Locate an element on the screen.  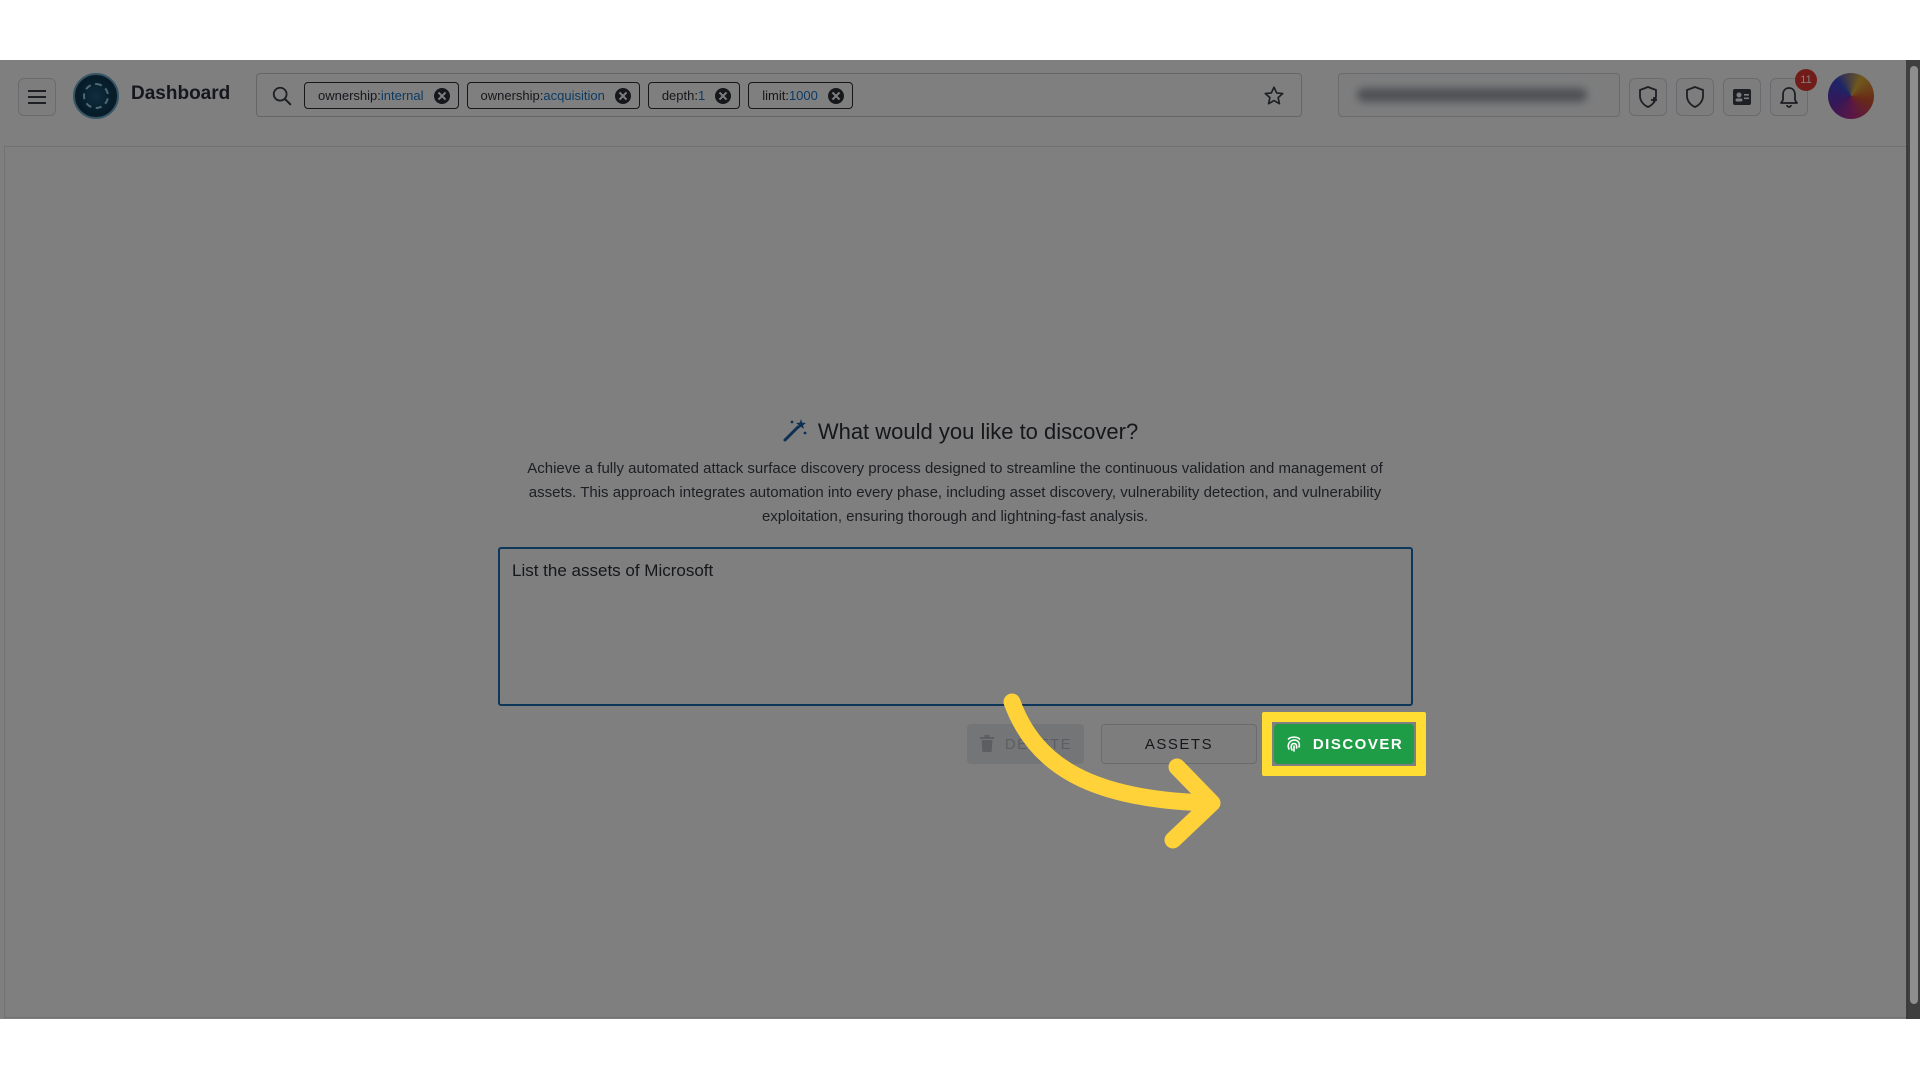
discover-button: DISCOVER is located at coordinates (1344, 744).